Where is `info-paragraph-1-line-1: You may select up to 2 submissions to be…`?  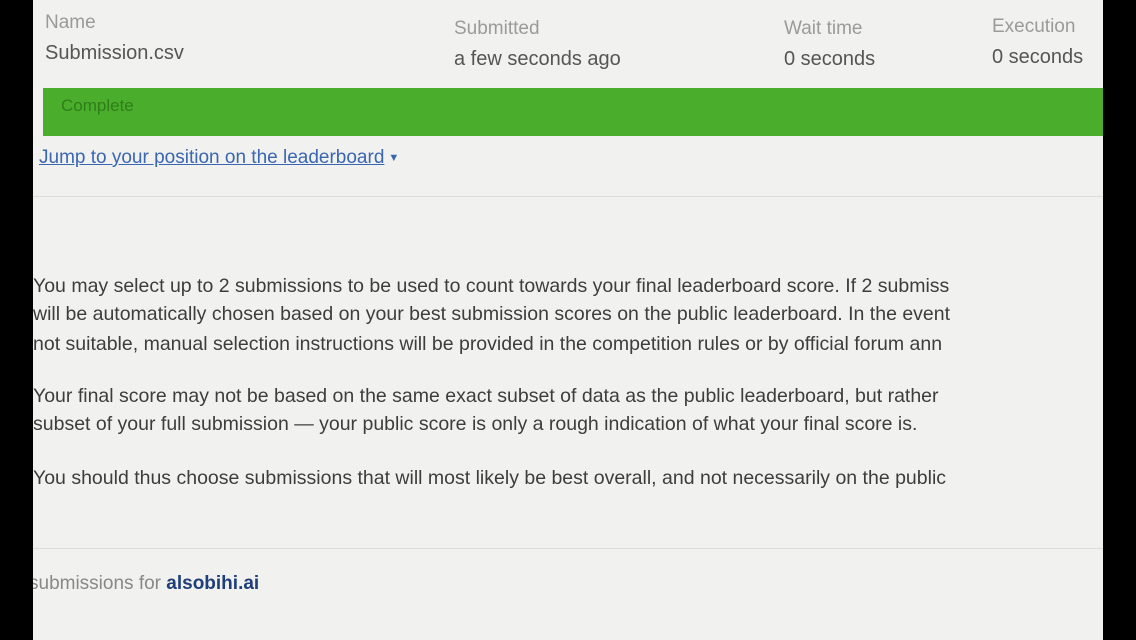
info-paragraph-1-line-1: You may select up to 2 submissions to be… is located at coordinates (491, 286).